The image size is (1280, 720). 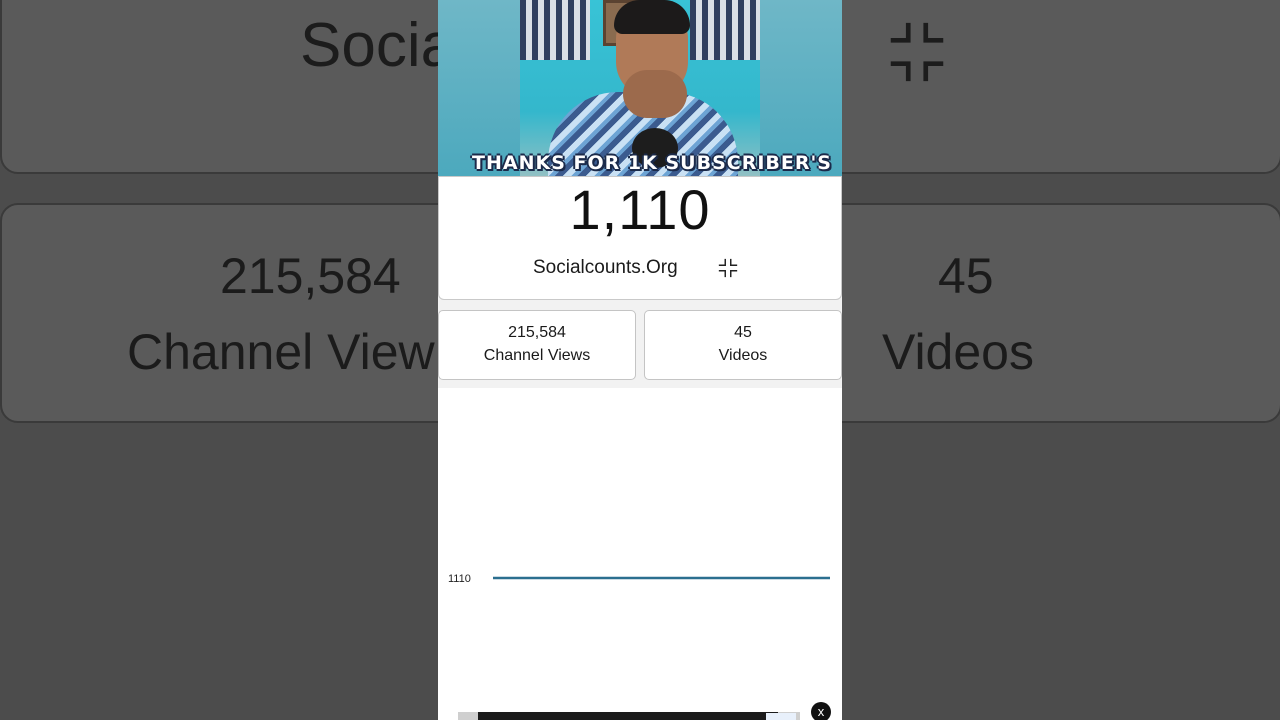 What do you see at coordinates (459, 579) in the screenshot?
I see `y-tick-label: 1110` at bounding box center [459, 579].